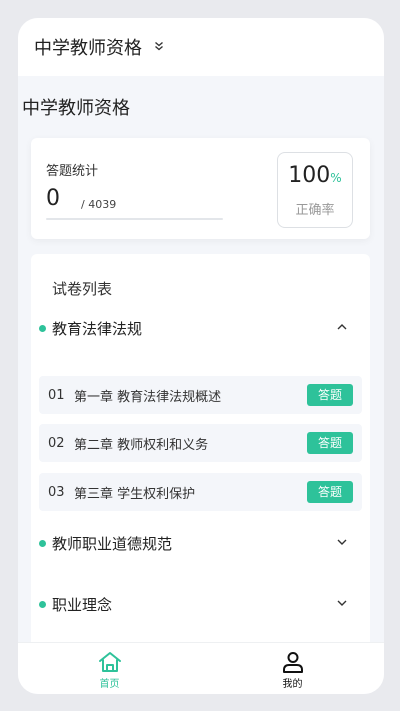  What do you see at coordinates (56, 443) in the screenshot?
I see `paper-number: 02` at bounding box center [56, 443].